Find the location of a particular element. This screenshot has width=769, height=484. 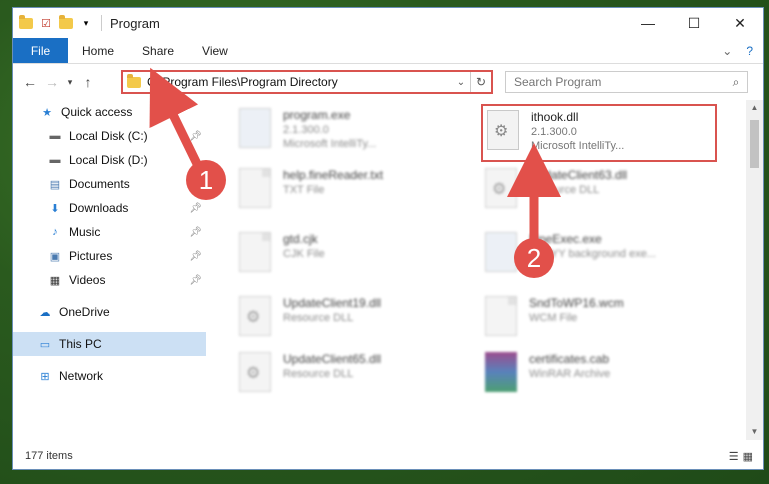

callout-2-badge: 2 is located at coordinates (534, 258).